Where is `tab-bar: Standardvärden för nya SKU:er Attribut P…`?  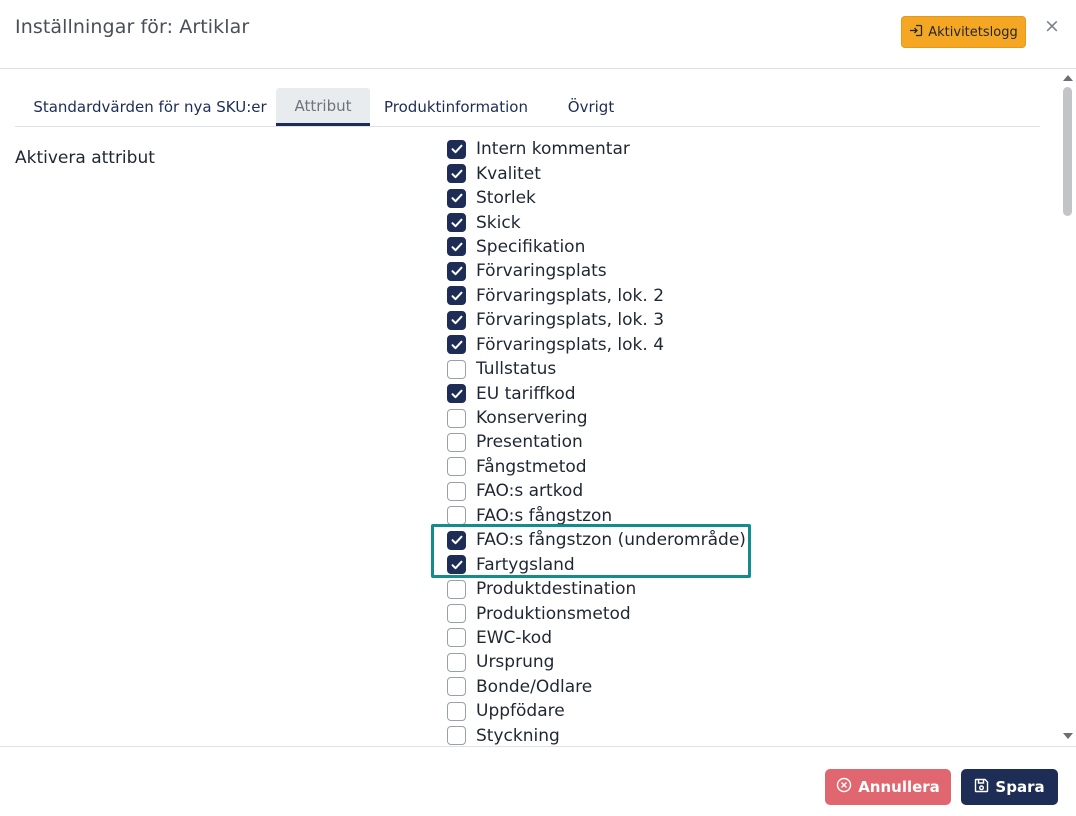
tab-bar: Standardvärden för nya SKU:er Attribut P… is located at coordinates (527, 107).